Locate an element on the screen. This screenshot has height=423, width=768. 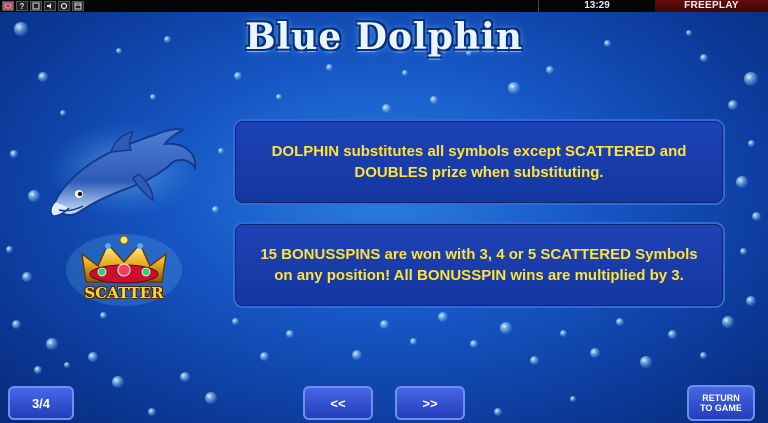
settings-icon is located at coordinates (64, 6).